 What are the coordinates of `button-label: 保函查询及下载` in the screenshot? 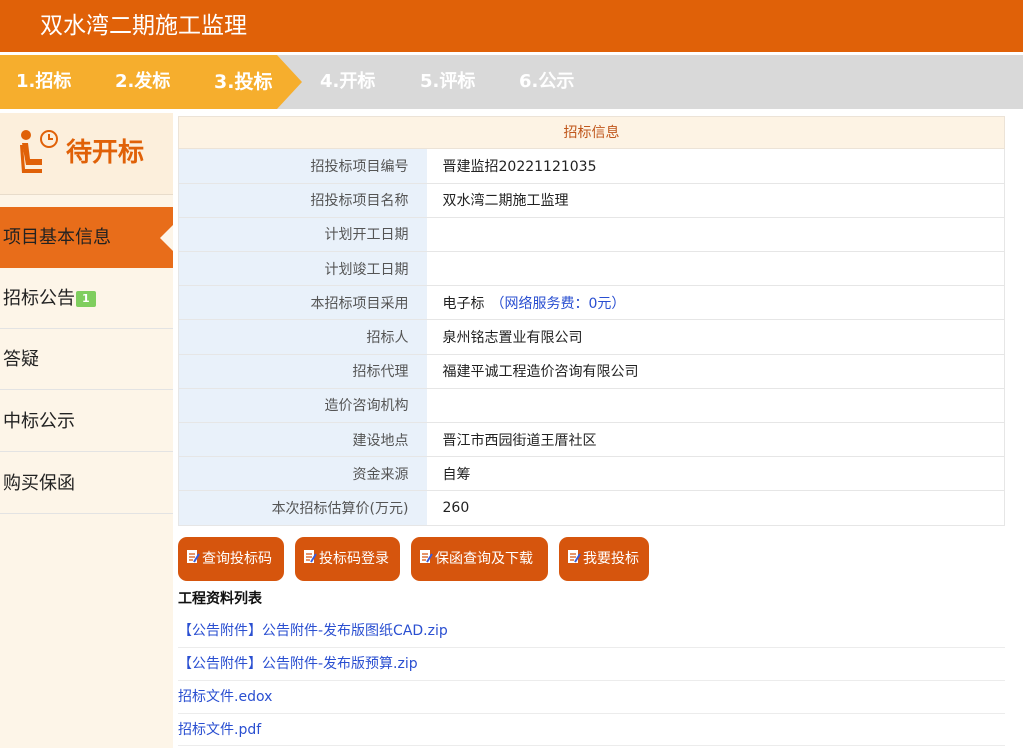 It's located at (484, 559).